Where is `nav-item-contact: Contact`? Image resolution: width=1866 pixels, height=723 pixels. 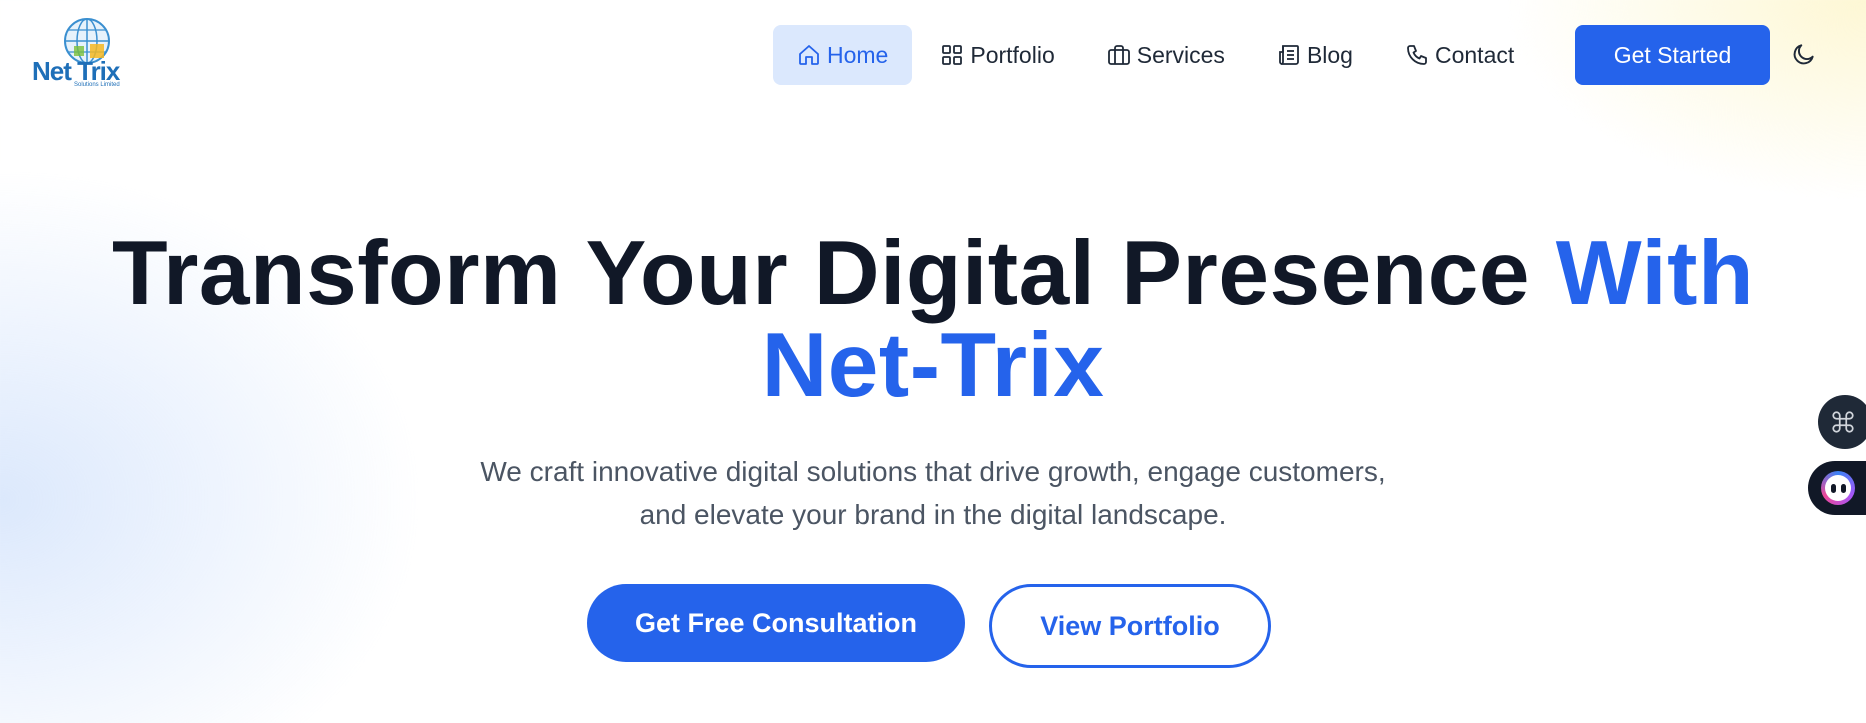
nav-item-contact: Contact is located at coordinates (1459, 55).